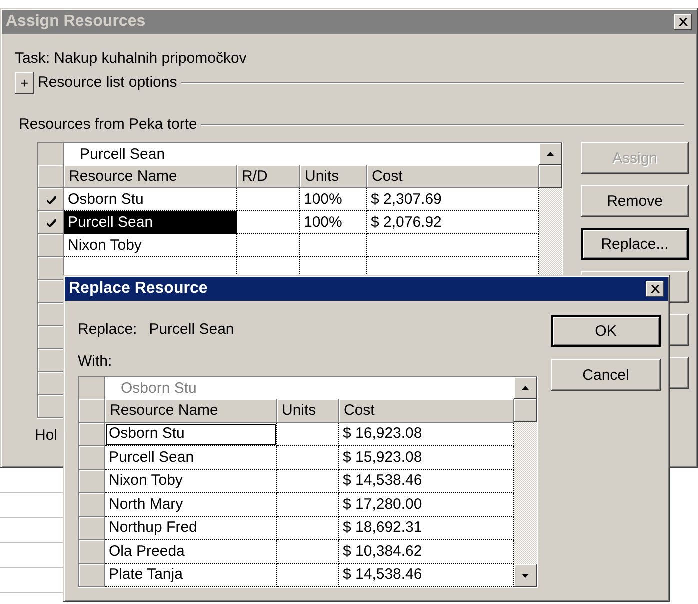 This screenshot has width=698, height=604. I want to click on table-cell: $ 15,923.08, so click(426, 458).